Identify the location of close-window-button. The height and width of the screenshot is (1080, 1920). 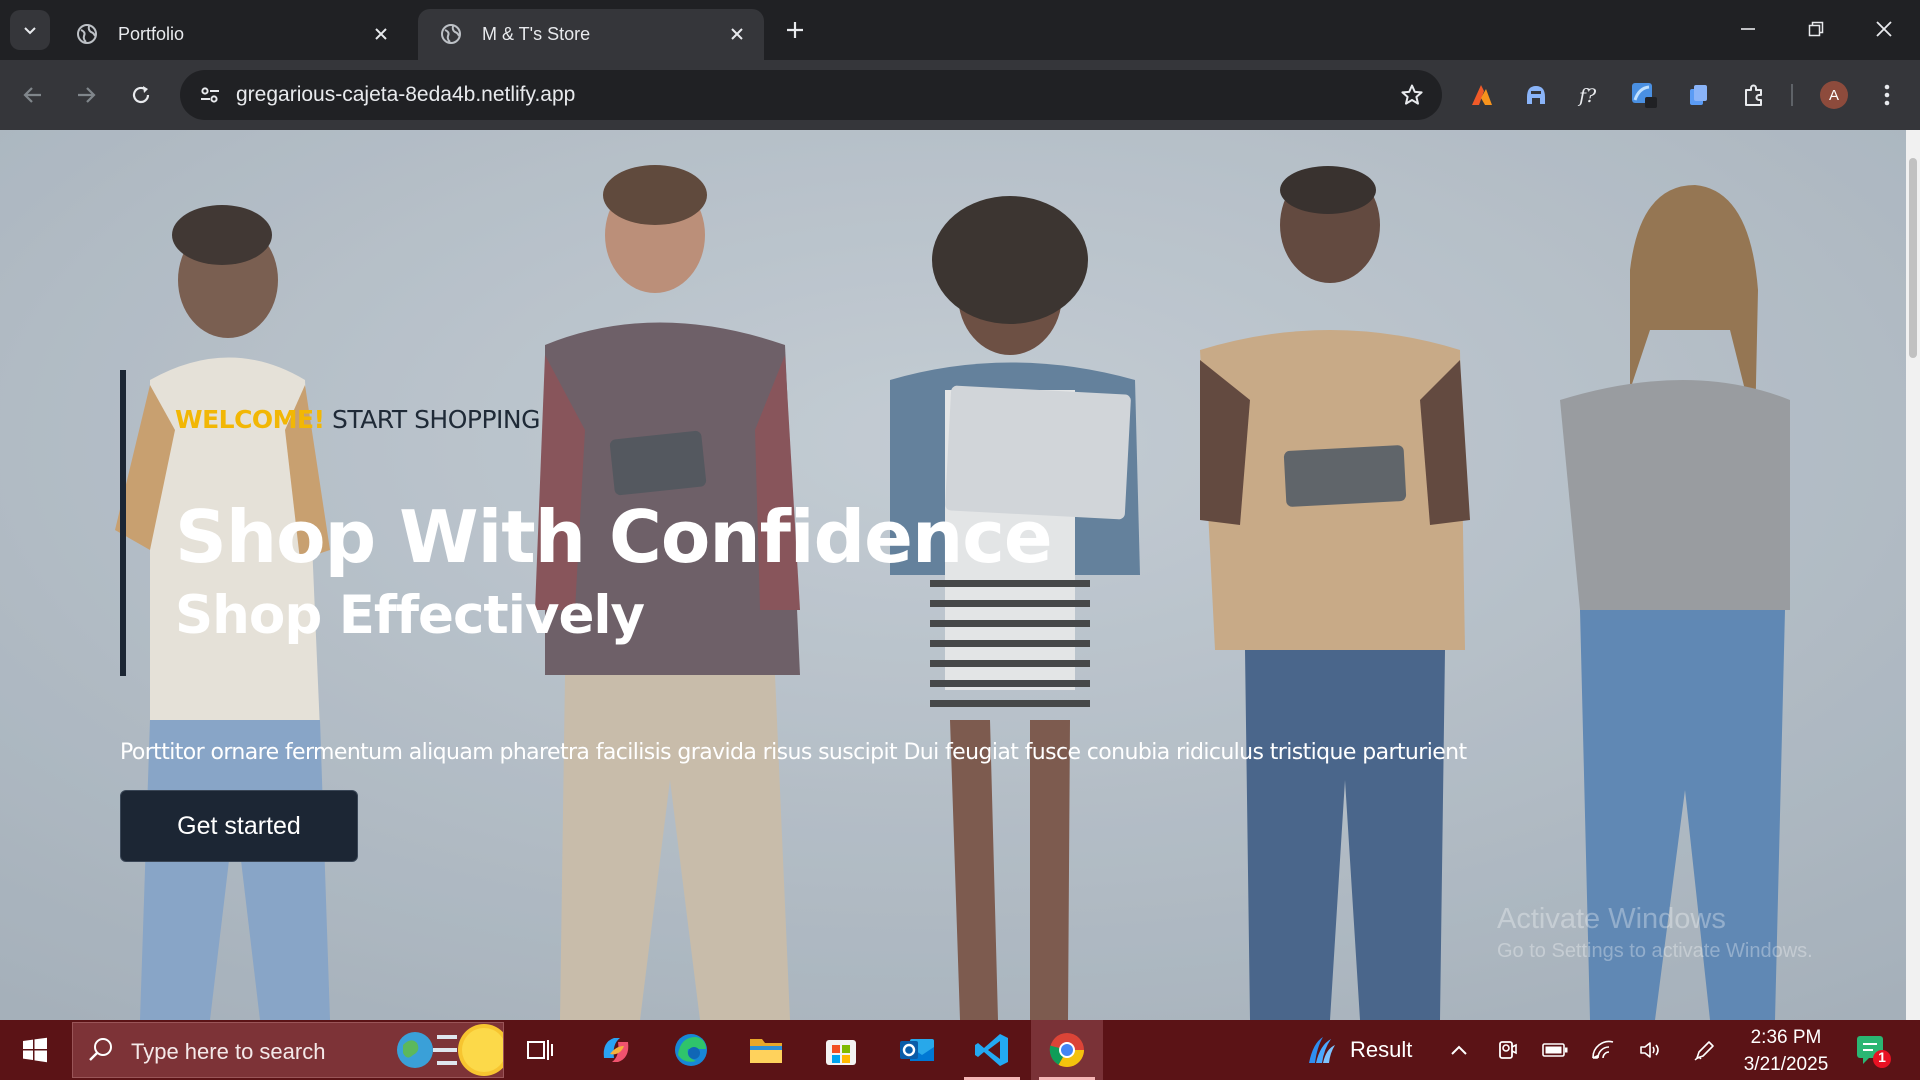
(1884, 29).